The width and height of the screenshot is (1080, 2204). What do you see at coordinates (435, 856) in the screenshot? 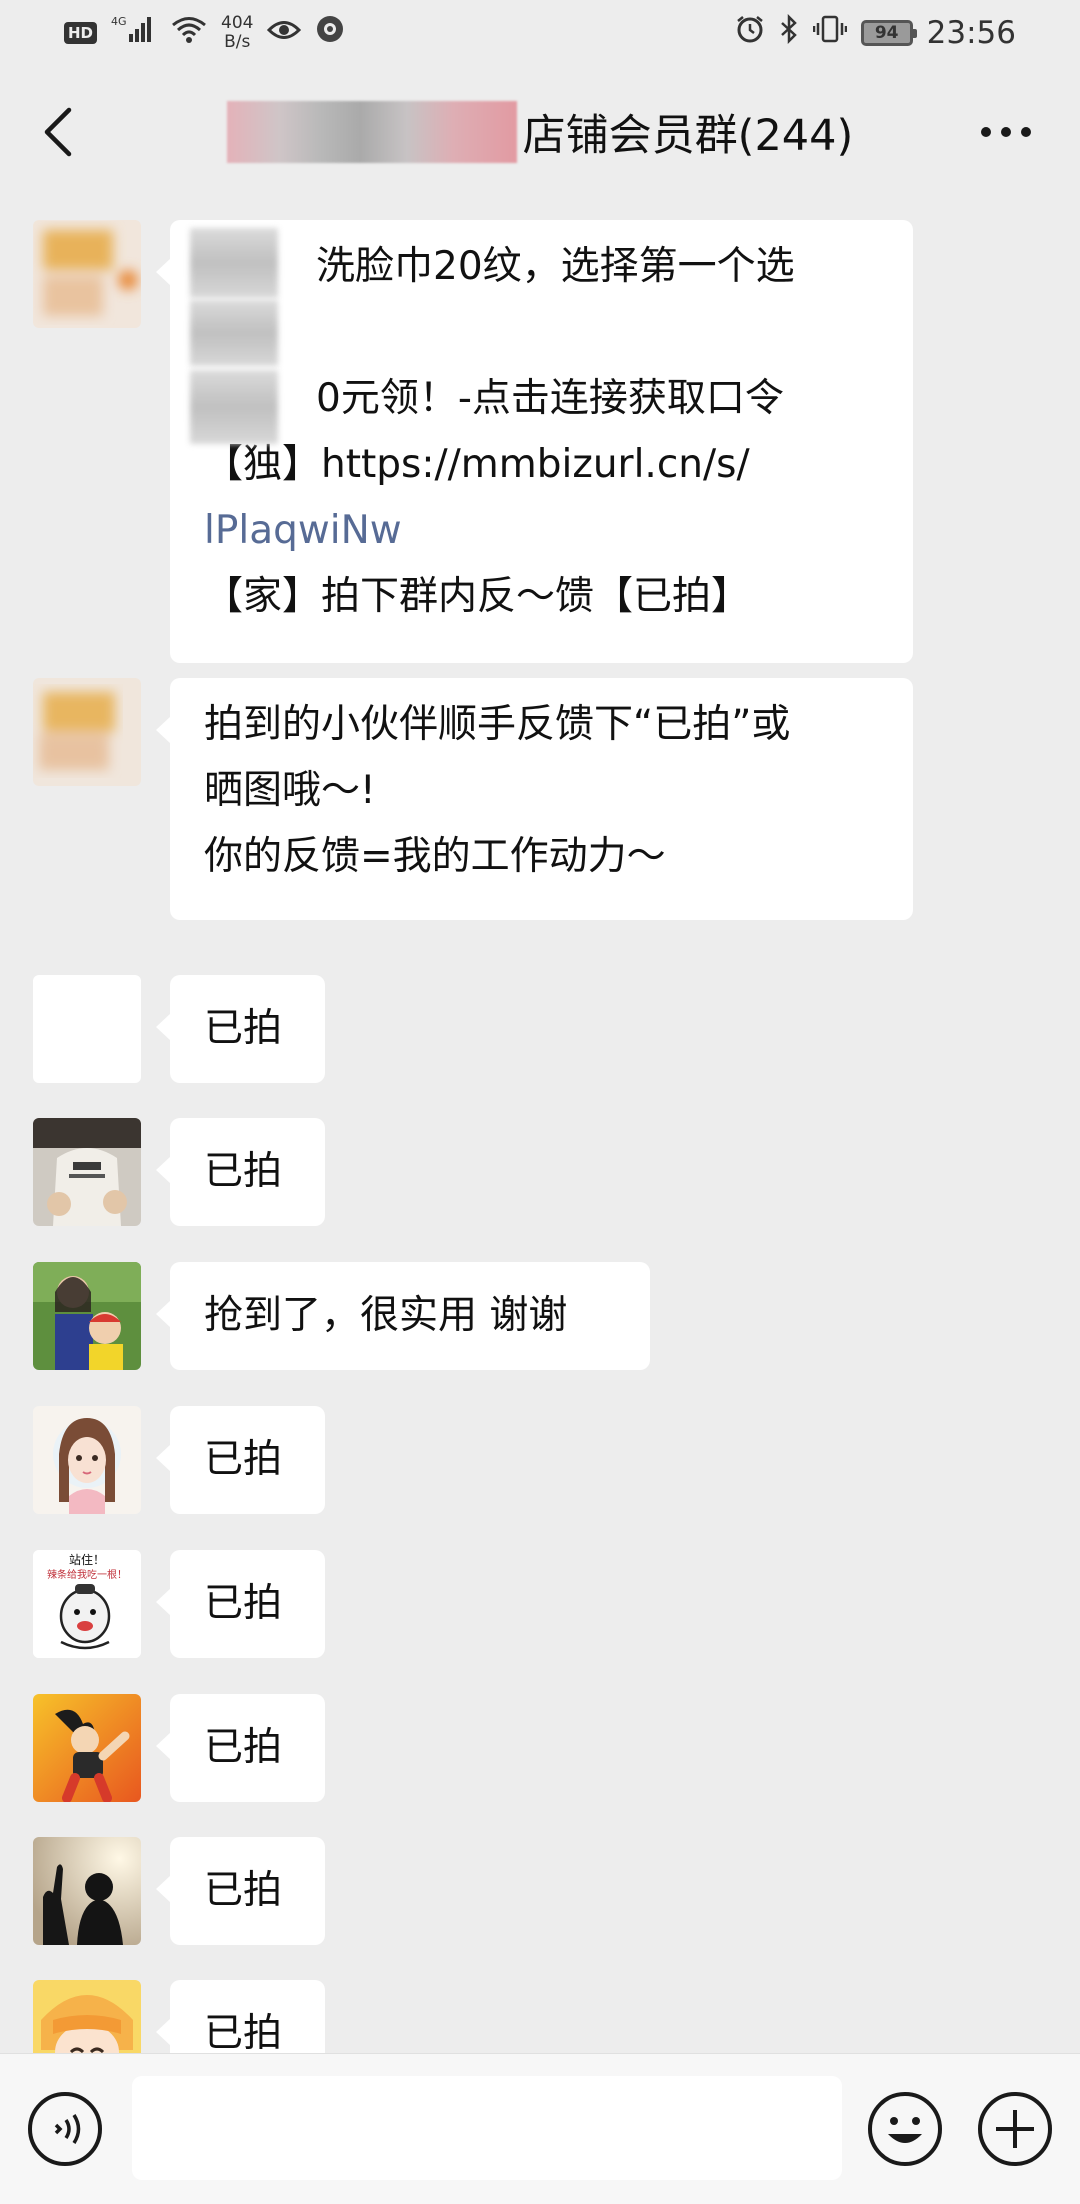
I see `message-line: 你的反馈=我的工作动力～` at bounding box center [435, 856].